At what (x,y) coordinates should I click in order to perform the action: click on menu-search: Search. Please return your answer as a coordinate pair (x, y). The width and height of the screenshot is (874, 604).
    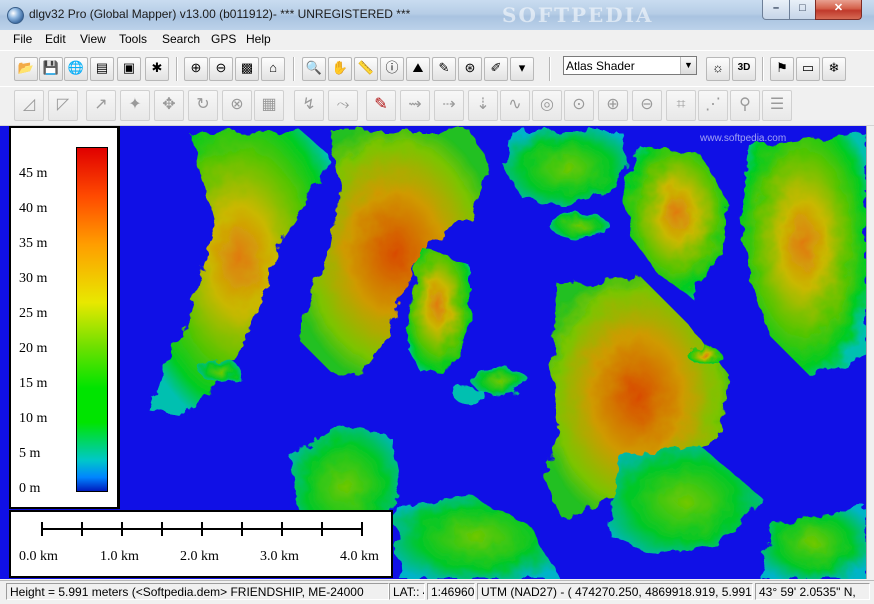
    Looking at the image, I should click on (181, 39).